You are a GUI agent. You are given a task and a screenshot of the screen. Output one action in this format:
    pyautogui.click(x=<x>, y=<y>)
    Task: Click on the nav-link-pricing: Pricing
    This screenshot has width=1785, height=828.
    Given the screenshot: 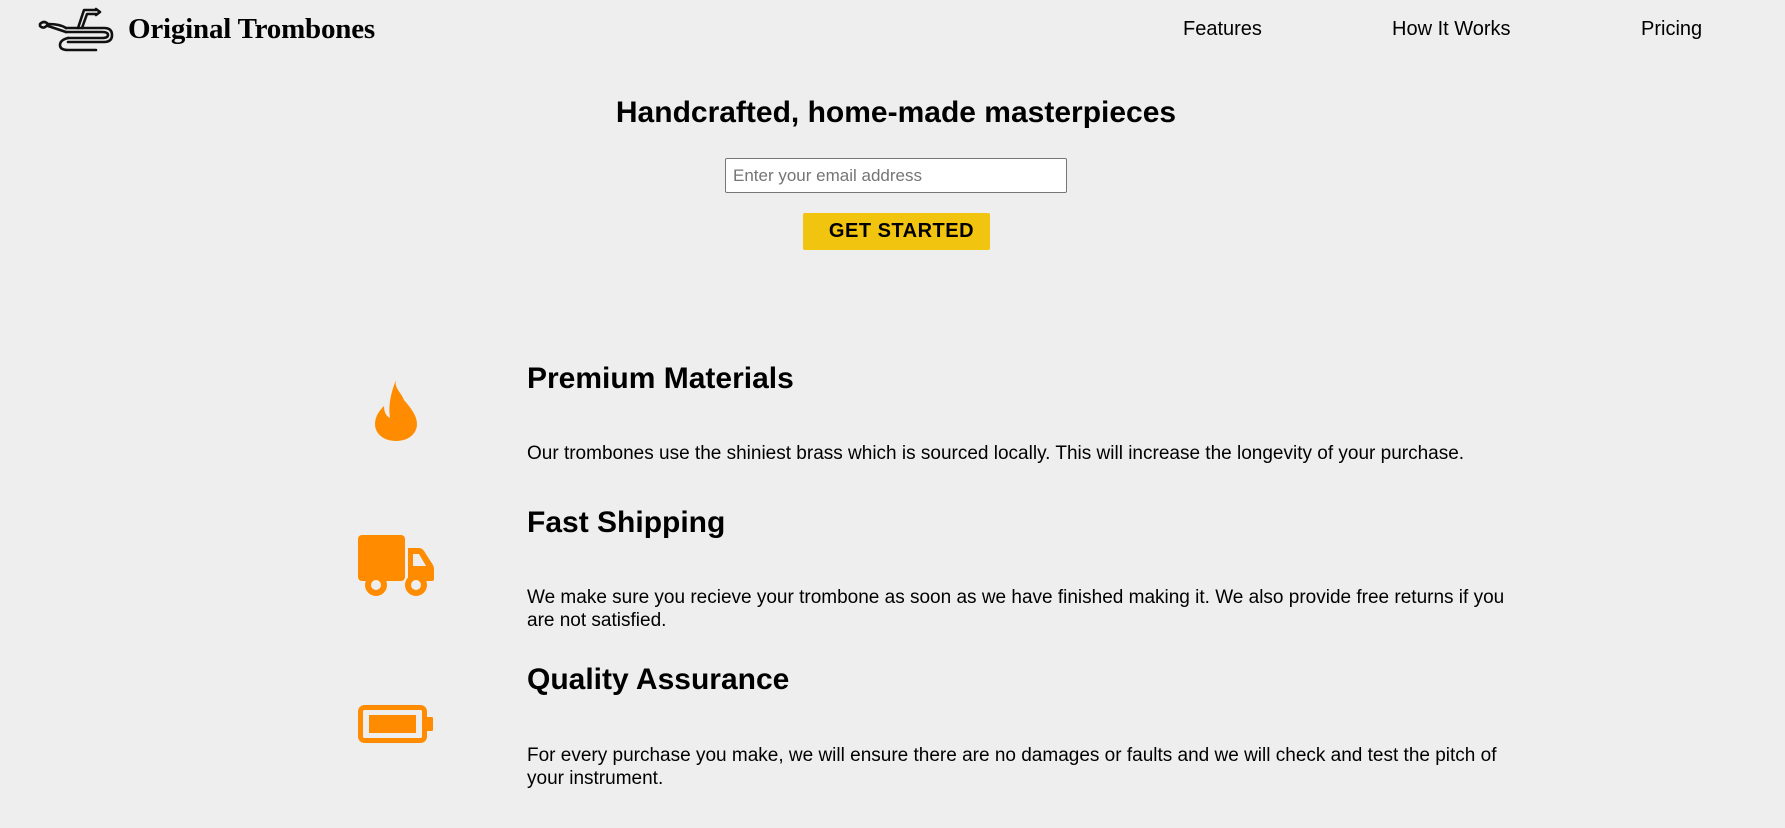 What is the action you would take?
    pyautogui.click(x=1671, y=29)
    